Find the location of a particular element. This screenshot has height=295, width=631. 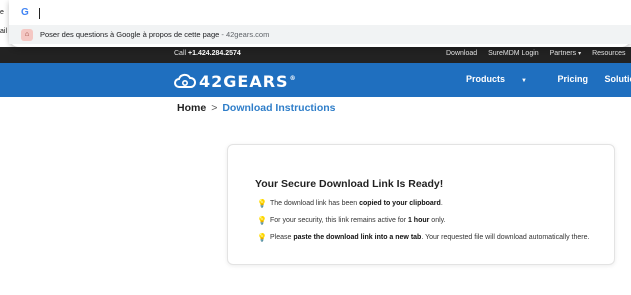

phone-contact: Call +1.424.284.2574 is located at coordinates (207, 53).